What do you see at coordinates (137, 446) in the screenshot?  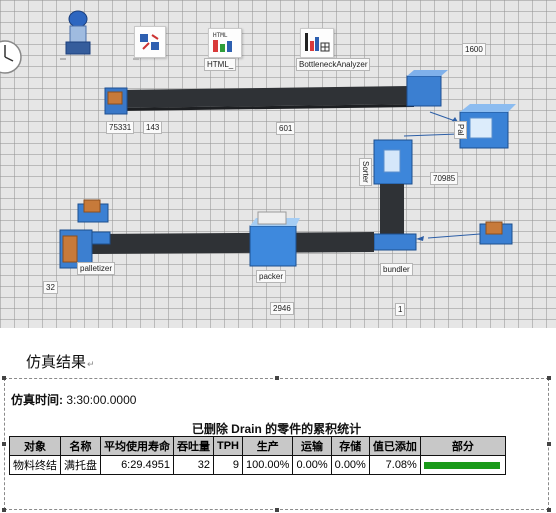 I see `col-avg-lifetime: 平均使用寿命` at bounding box center [137, 446].